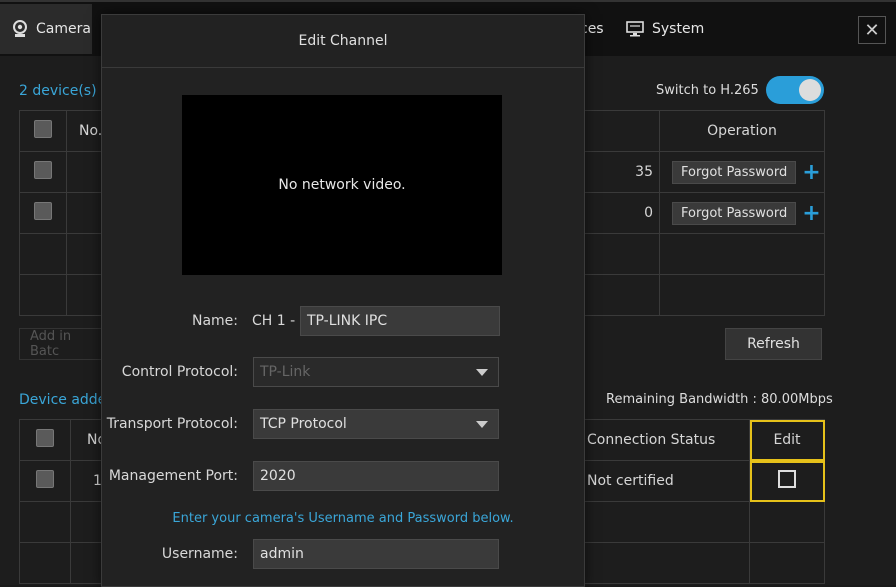 The height and width of the screenshot is (587, 896). Describe the element at coordinates (63, 29) in the screenshot. I see `tab-camera-label: Camera` at that location.